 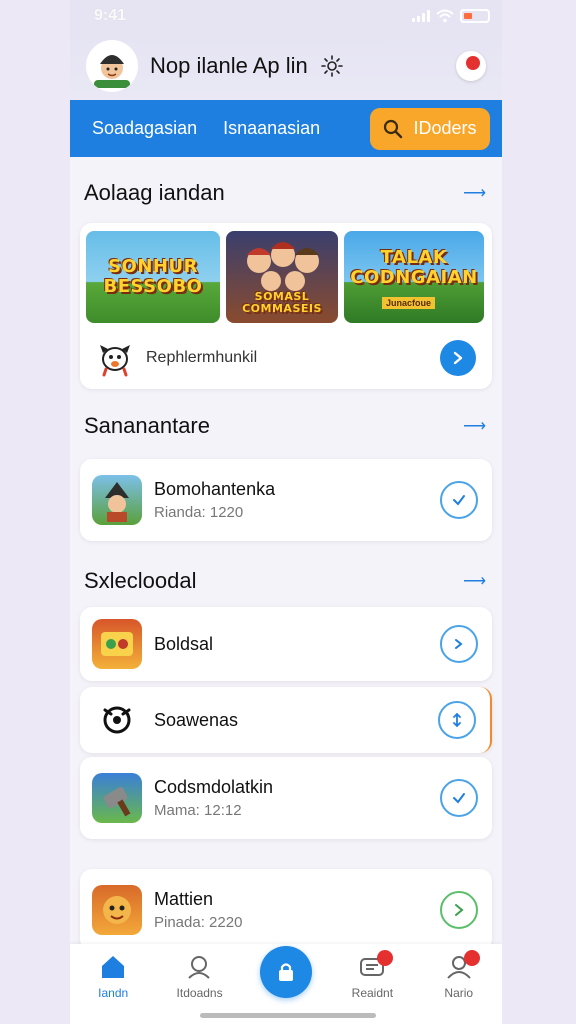 I want to click on item-sub: Rianda: 1220, so click(x=199, y=512).